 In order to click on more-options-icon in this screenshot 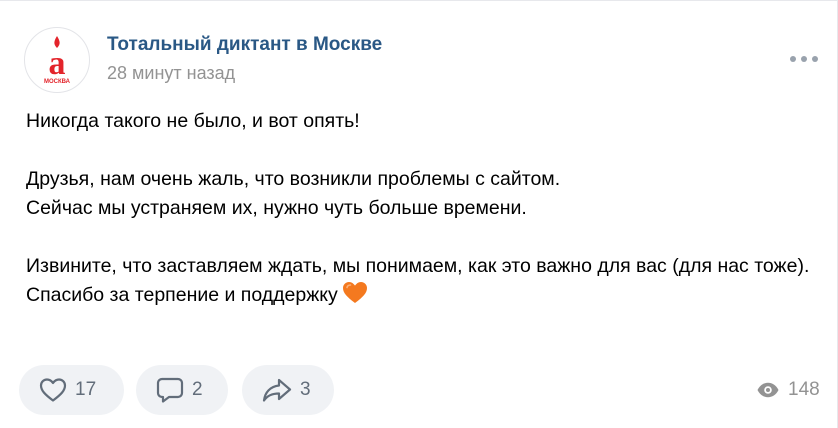, I will do `click(804, 59)`.